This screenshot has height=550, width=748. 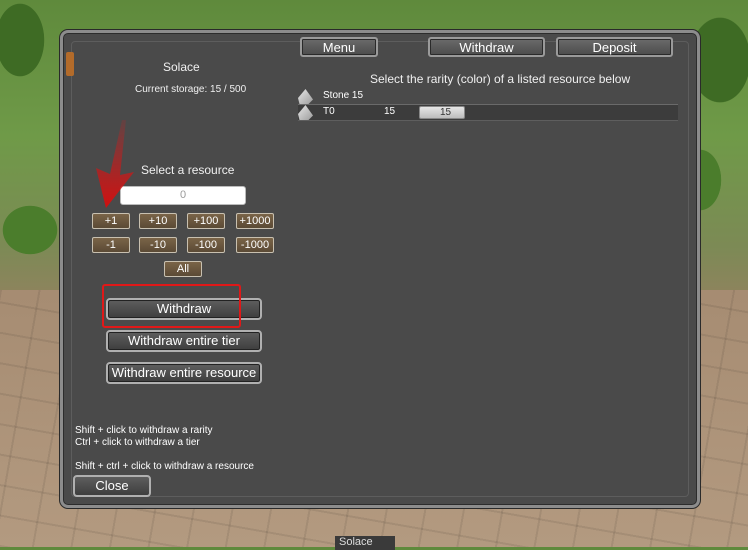 I want to click on select-resource-label: Select a resource, so click(x=188, y=170).